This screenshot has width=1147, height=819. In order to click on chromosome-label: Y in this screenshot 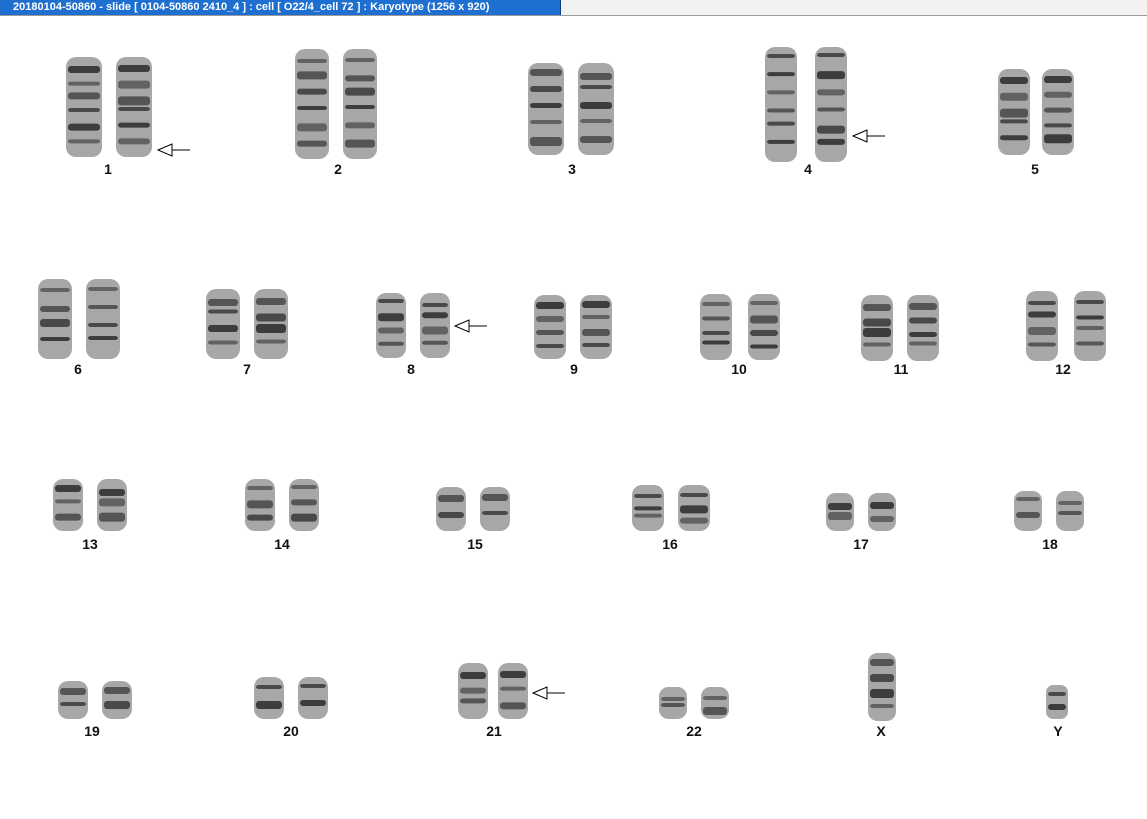, I will do `click(1058, 731)`.